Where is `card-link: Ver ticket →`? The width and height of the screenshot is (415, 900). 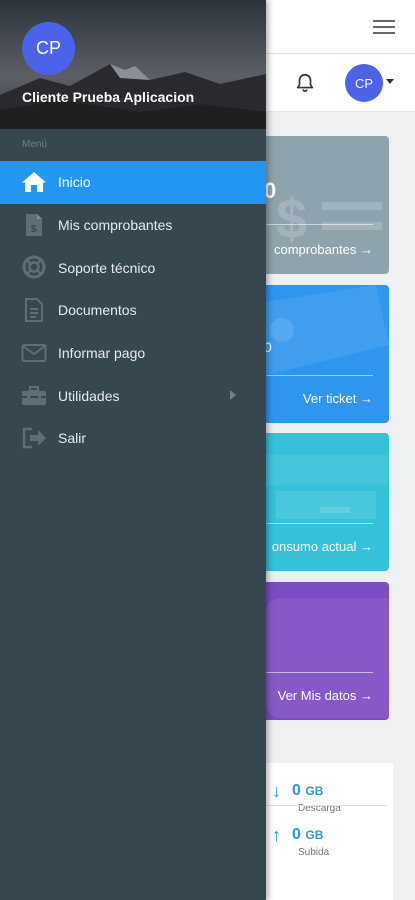 card-link: Ver ticket → is located at coordinates (338, 398).